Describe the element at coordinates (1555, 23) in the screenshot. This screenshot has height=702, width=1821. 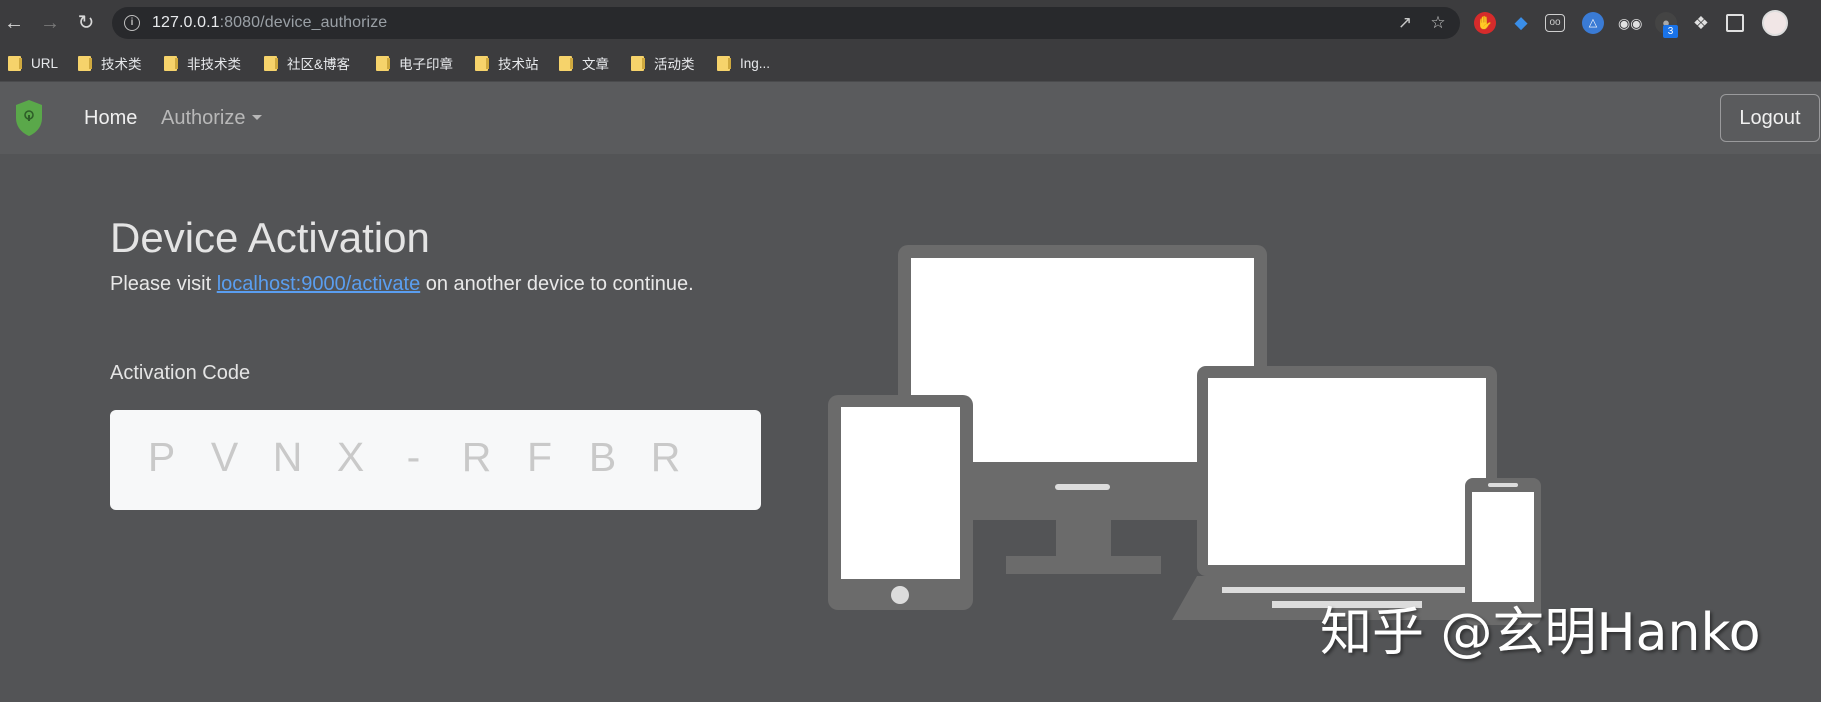
I see `ghost-extension-icon: oo` at that location.